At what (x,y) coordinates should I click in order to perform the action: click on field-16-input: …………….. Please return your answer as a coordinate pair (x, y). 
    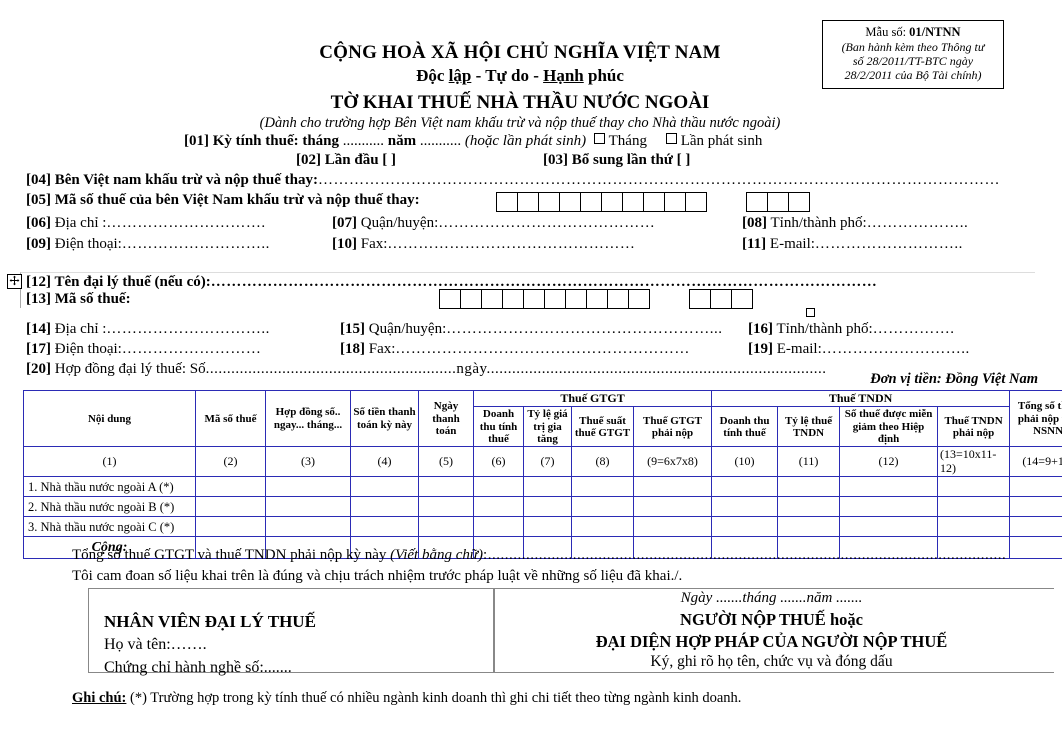
    Looking at the image, I should click on (914, 329).